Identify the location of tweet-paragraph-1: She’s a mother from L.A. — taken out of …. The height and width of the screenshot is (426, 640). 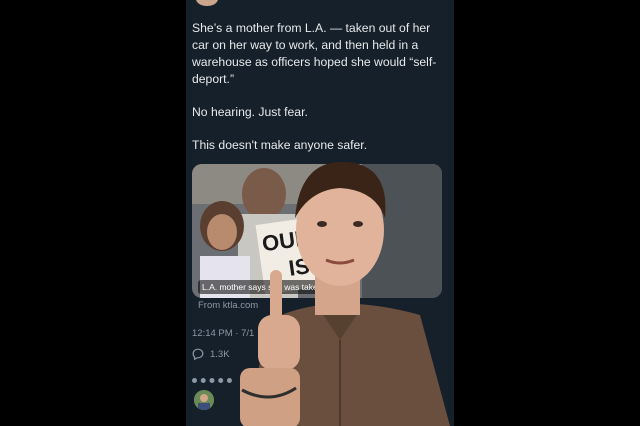
(314, 53).